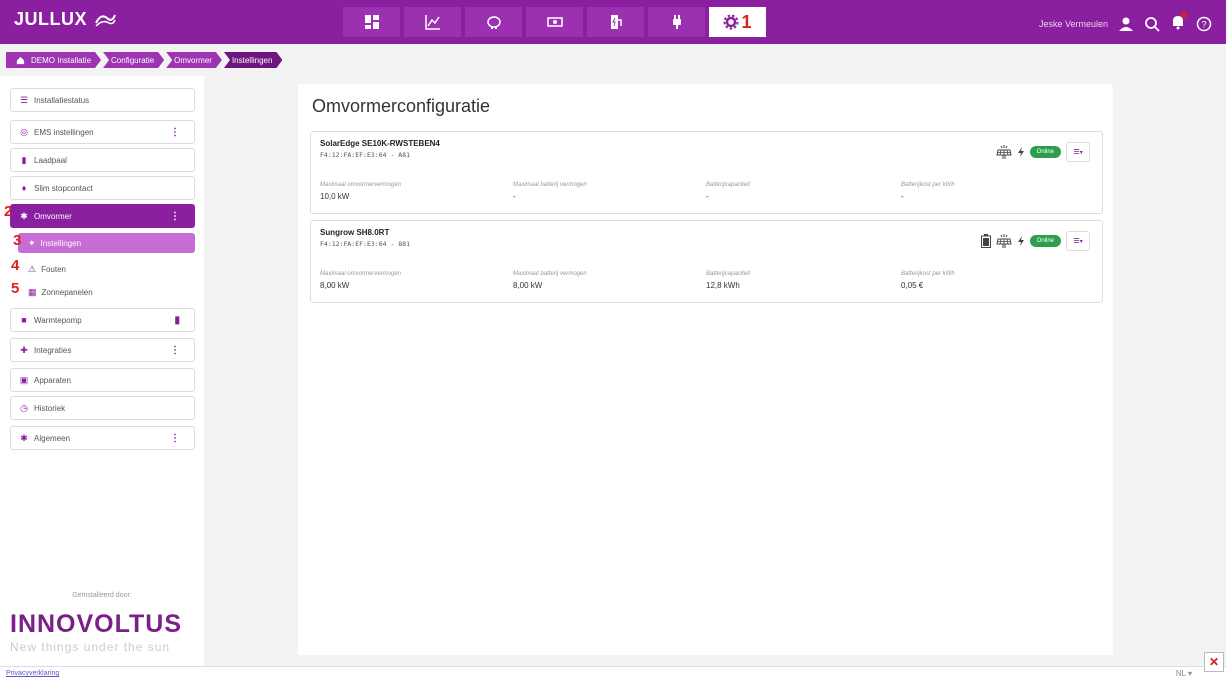 Image resolution: width=1226 pixels, height=680 pixels. I want to click on field-max-battery-power: Maximaal batterij vermogen -, so click(550, 191).